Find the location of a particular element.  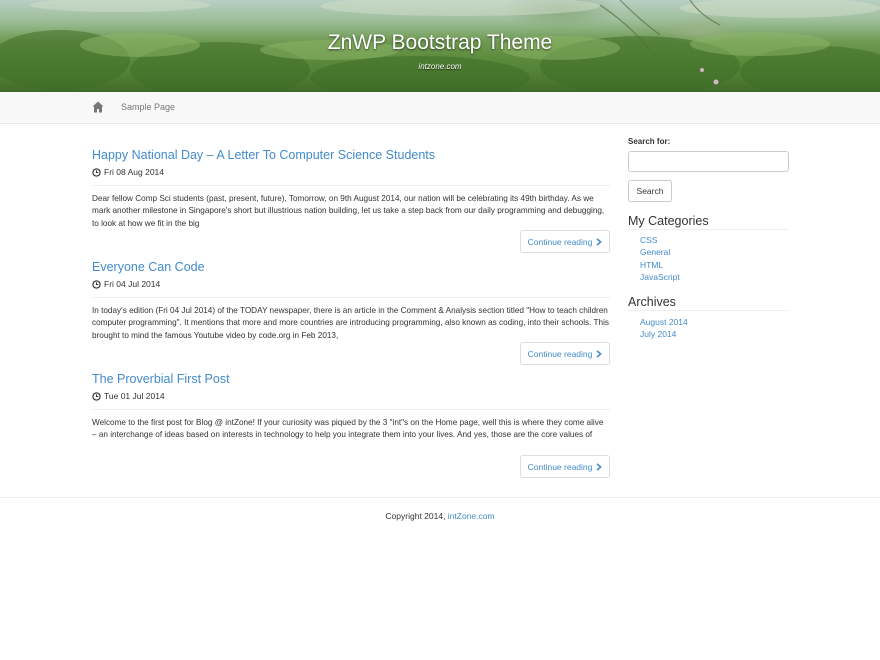

post-title: The Proverbial First Post is located at coordinates (351, 379).